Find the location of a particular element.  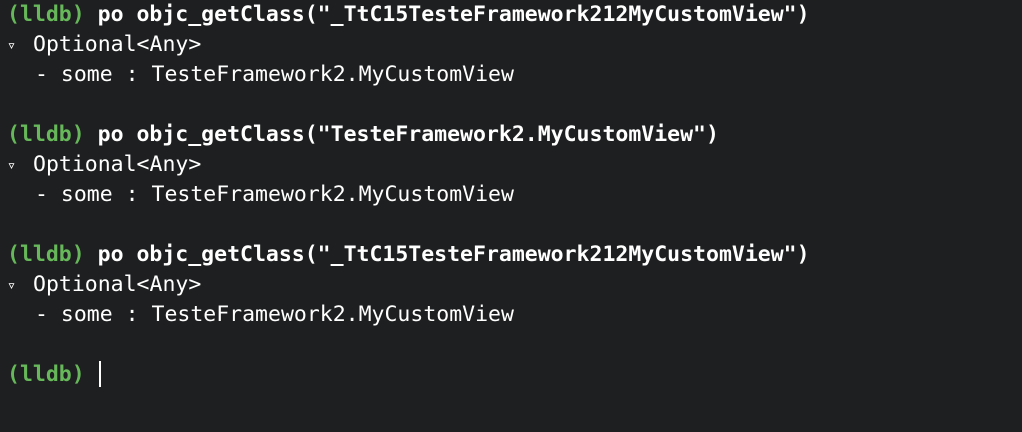

text-cursor is located at coordinates (99, 373).